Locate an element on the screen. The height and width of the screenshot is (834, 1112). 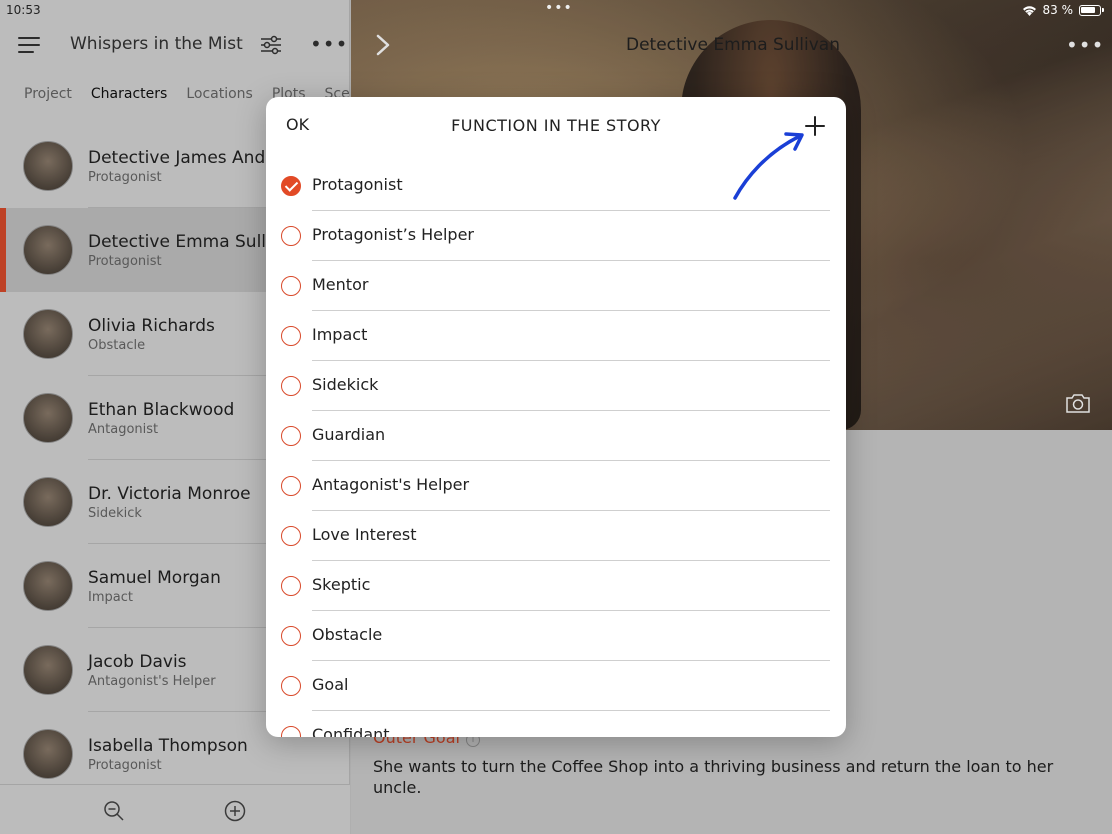
wifi-icon is located at coordinates (1029, 10).